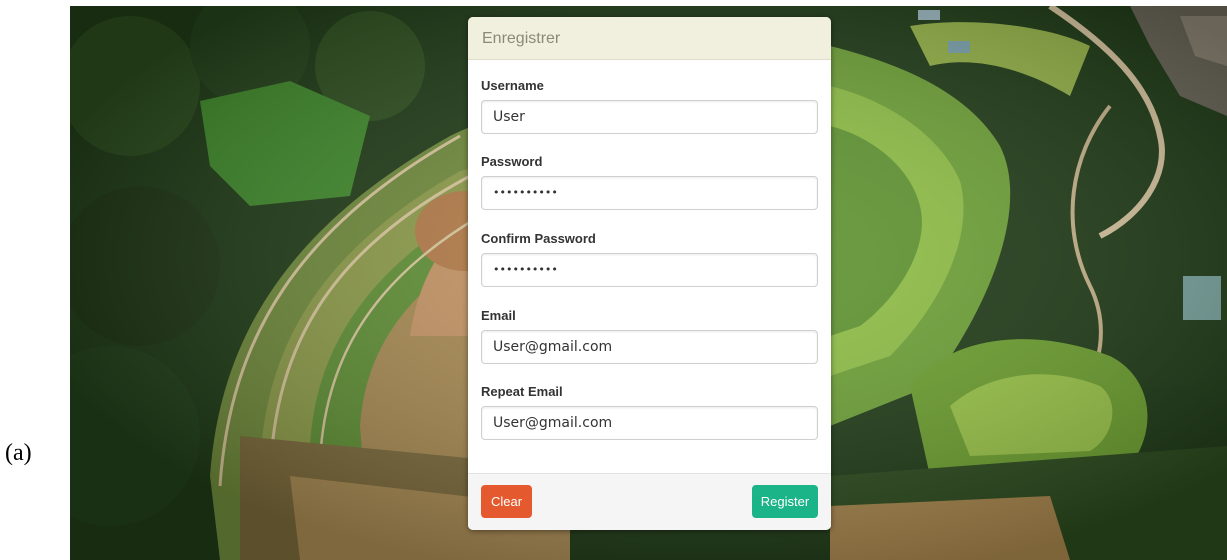 The height and width of the screenshot is (560, 1227). Describe the element at coordinates (512, 161) in the screenshot. I see `password-label: Password` at that location.